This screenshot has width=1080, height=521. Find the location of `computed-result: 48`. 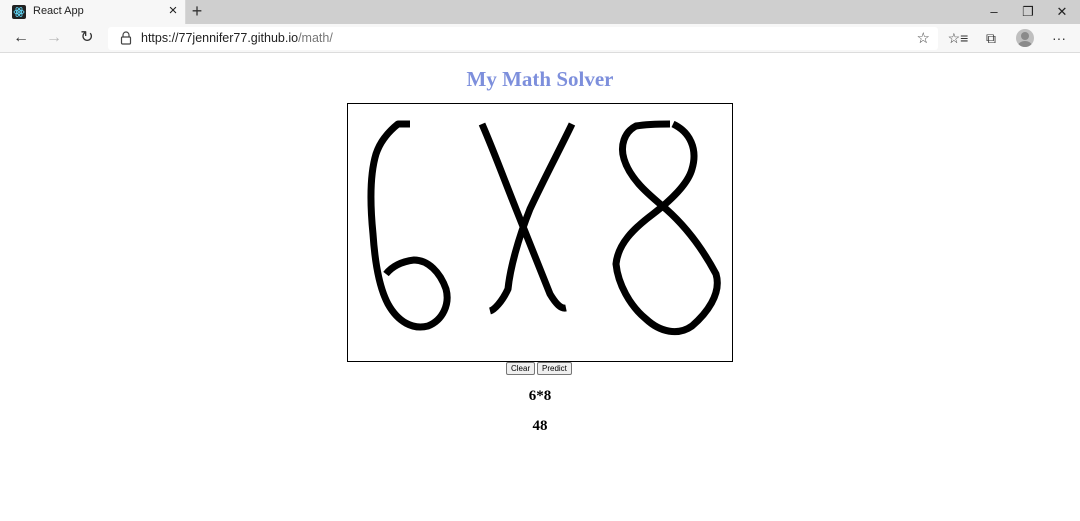

computed-result: 48 is located at coordinates (540, 426).